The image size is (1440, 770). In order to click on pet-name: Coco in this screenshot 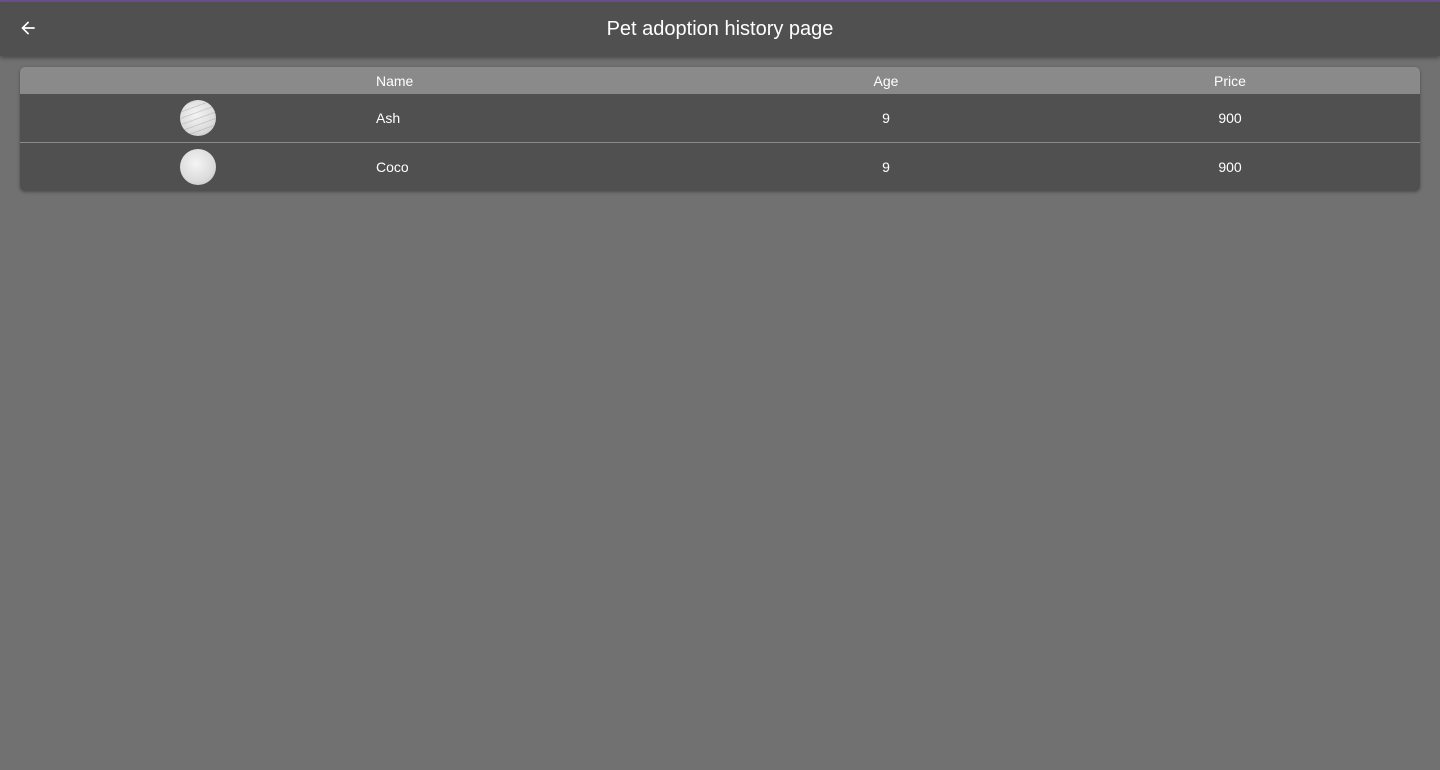, I will do `click(392, 167)`.